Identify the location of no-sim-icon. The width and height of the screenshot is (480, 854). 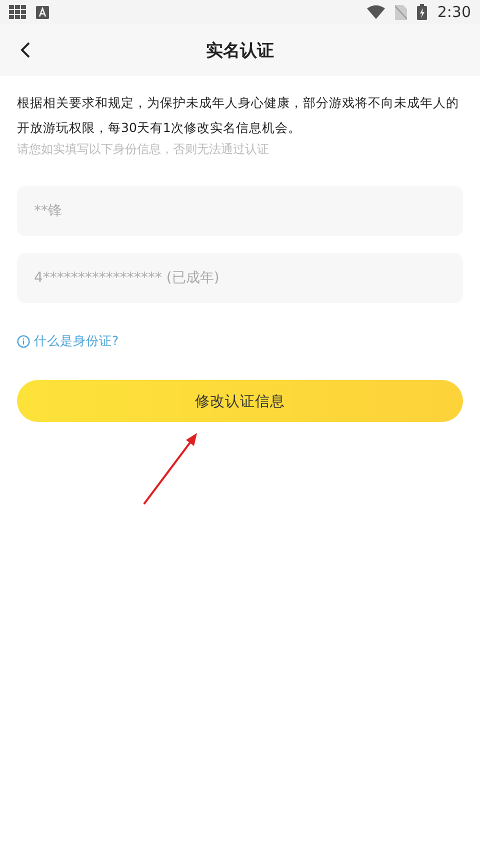
(401, 12).